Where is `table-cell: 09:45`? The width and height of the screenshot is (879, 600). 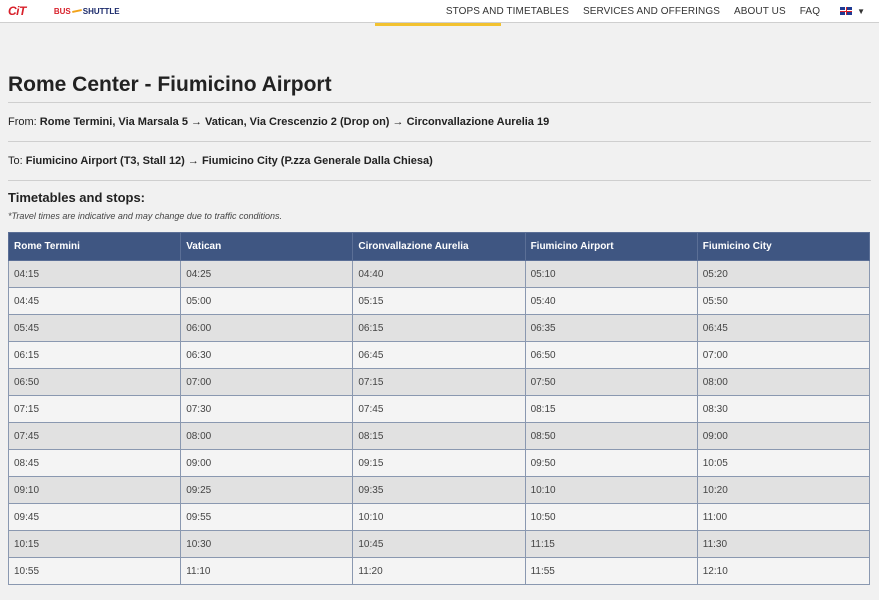 table-cell: 09:45 is located at coordinates (94, 517).